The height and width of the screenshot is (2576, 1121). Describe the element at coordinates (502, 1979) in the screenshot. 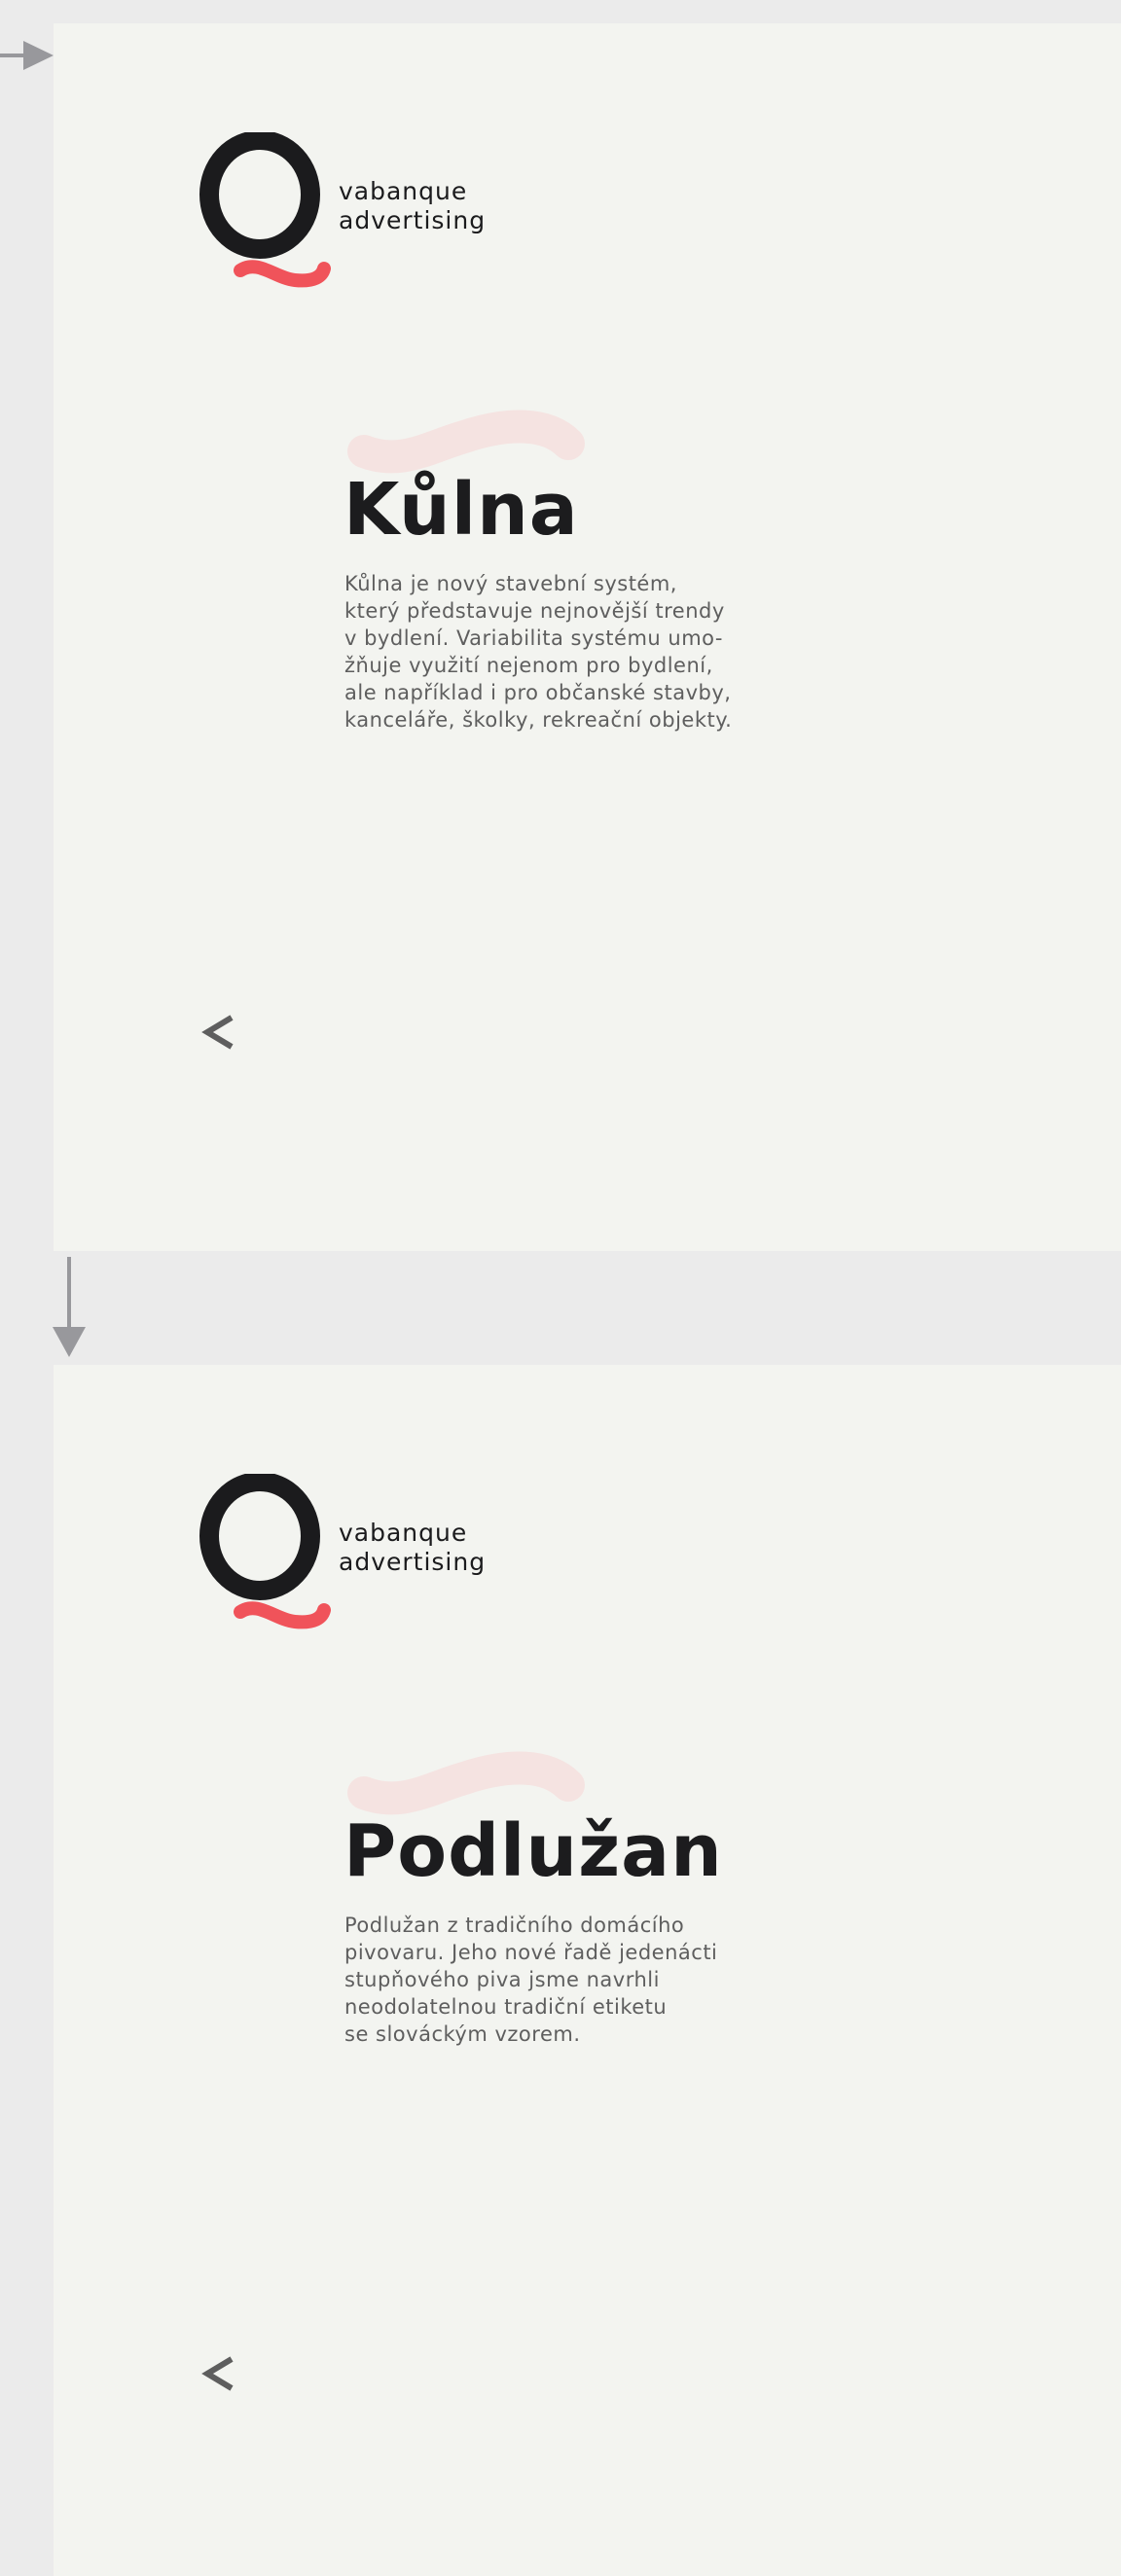

I see `description-line: stupňového piva jsme navrhli` at that location.